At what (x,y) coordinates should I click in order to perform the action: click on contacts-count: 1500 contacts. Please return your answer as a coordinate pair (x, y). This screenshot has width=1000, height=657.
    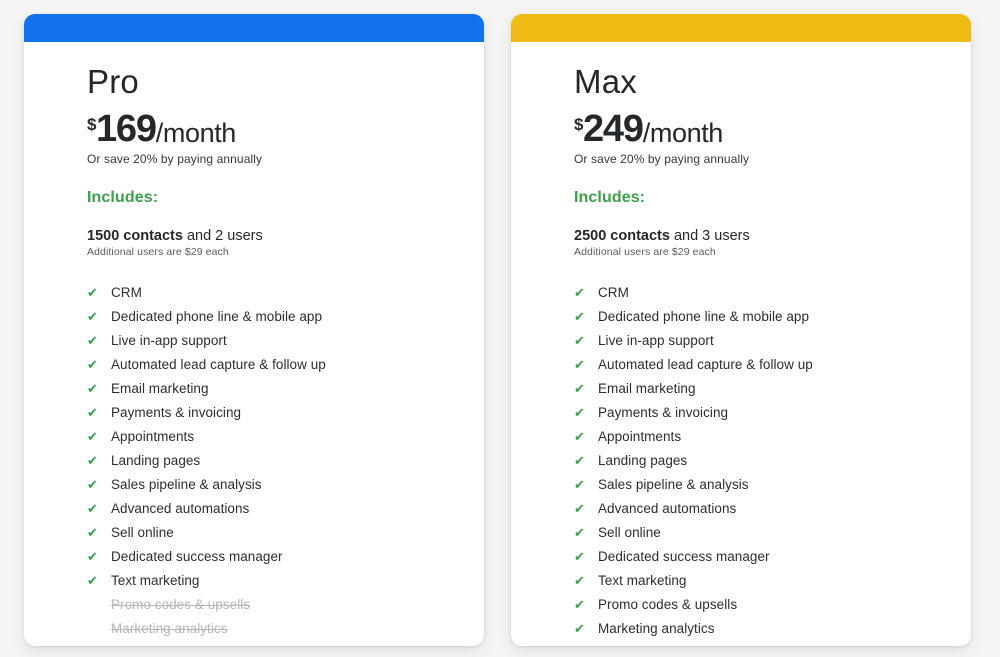
    Looking at the image, I should click on (135, 236).